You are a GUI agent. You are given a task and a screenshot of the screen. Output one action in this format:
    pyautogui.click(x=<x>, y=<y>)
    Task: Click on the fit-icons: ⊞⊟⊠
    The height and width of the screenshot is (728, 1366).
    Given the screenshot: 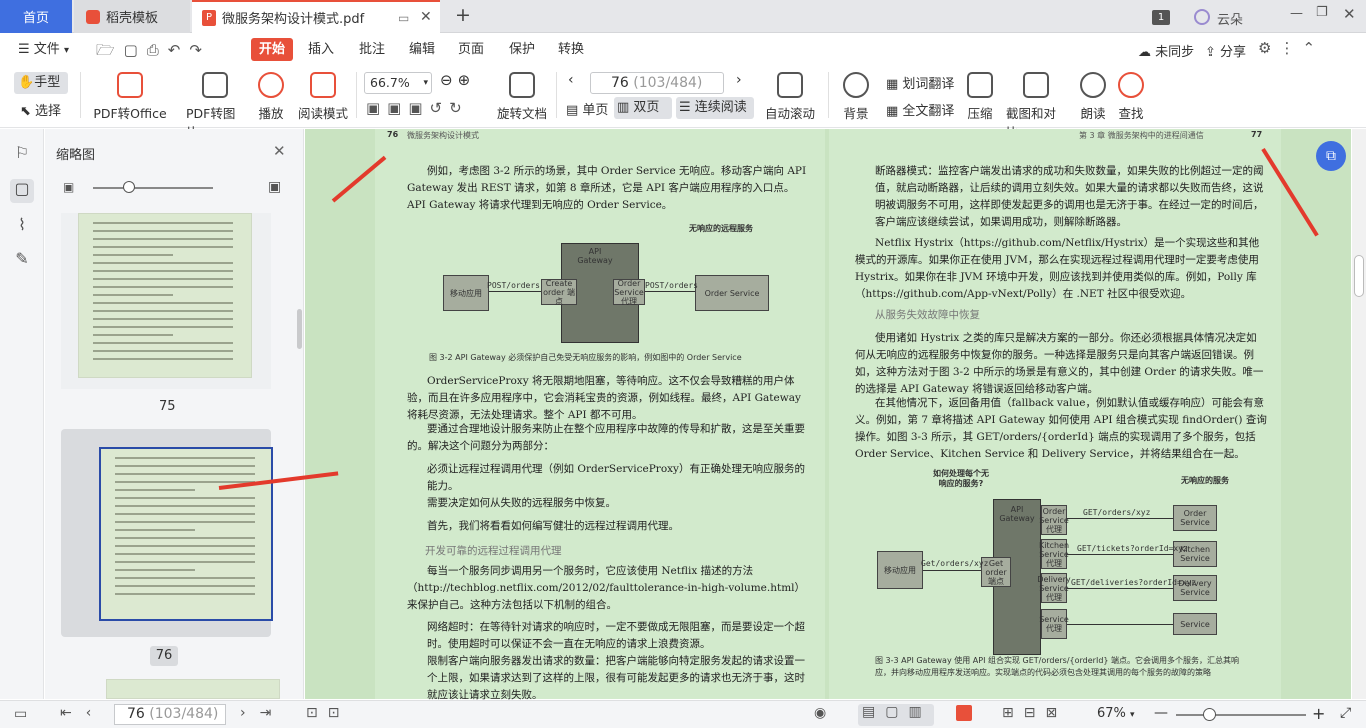 What is the action you would take?
    pyautogui.click(x=1034, y=713)
    